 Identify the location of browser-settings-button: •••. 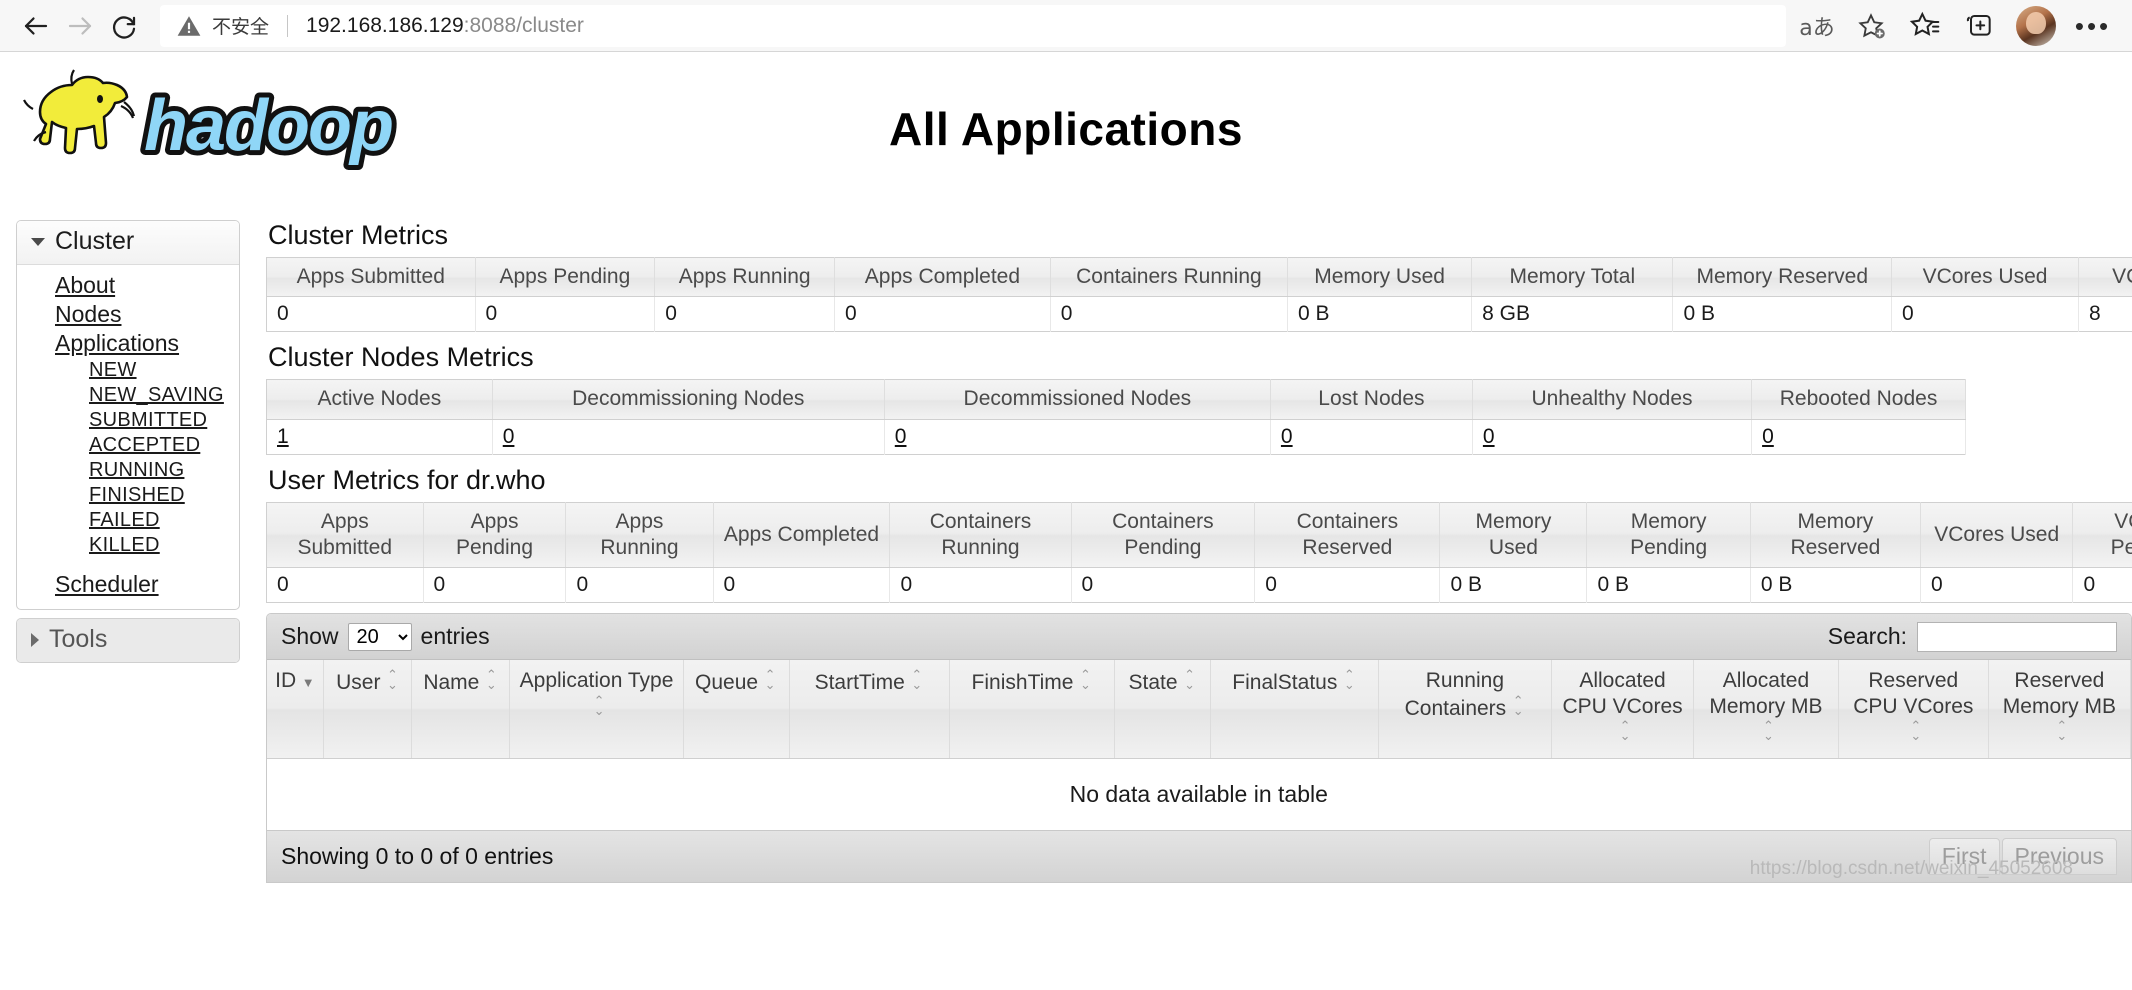
(2093, 26).